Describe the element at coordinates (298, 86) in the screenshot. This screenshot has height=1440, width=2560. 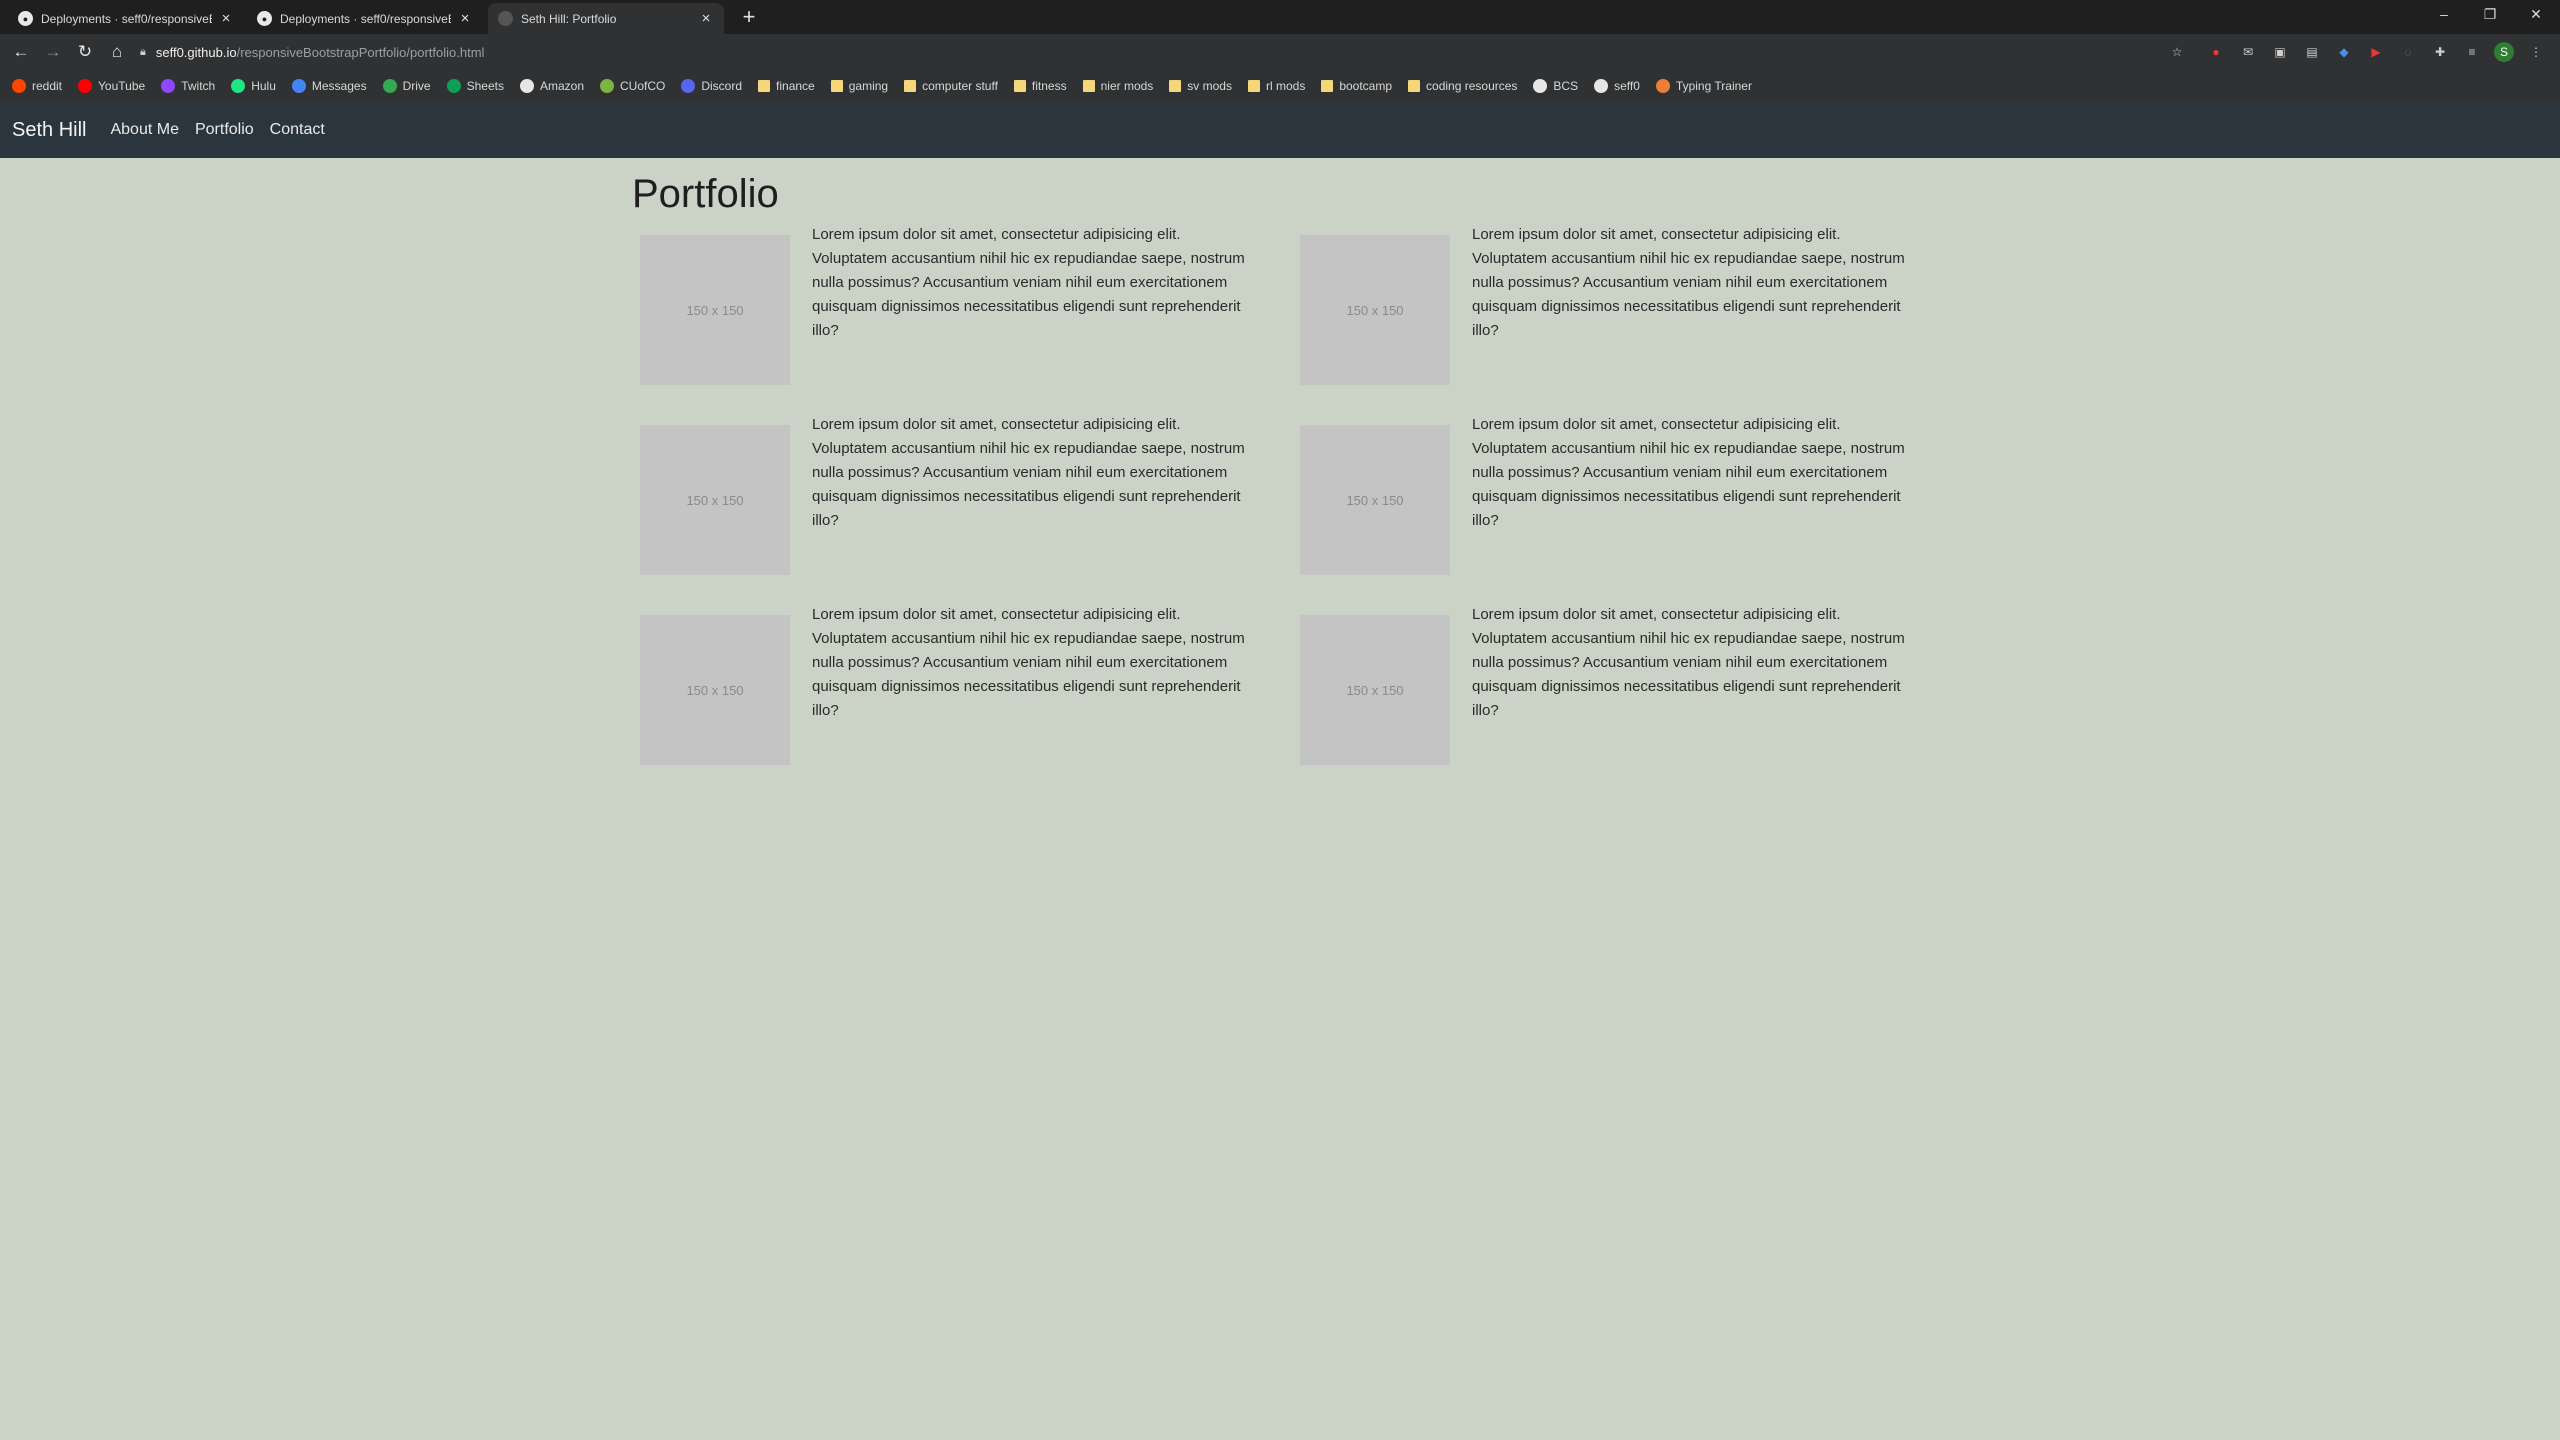
I see `messages-icon` at that location.